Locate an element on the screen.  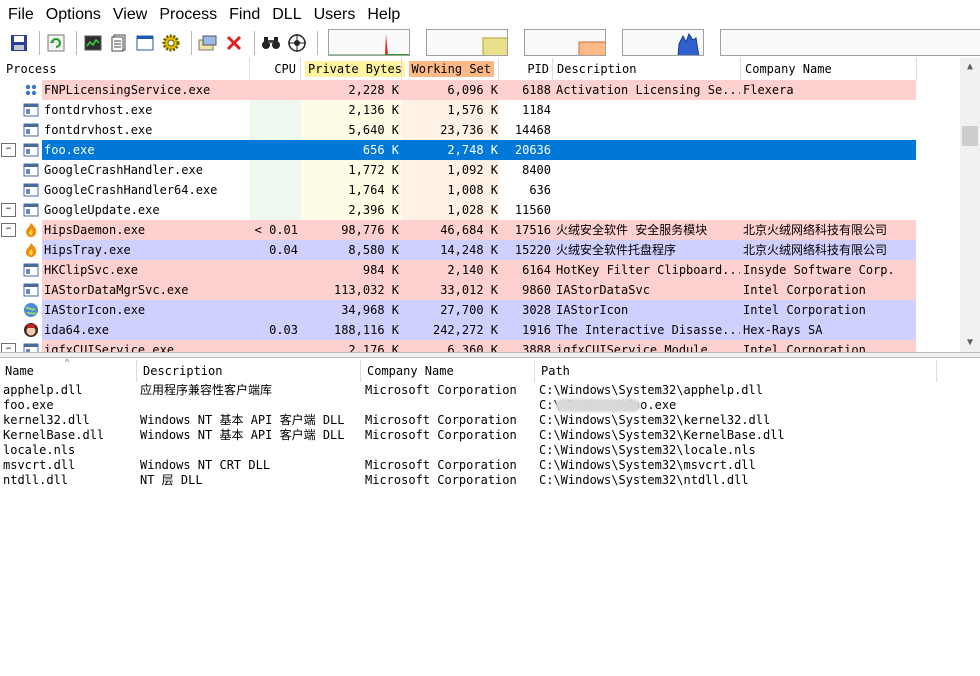
col-private-bytes-header: Private Bytes is located at coordinates (353, 69).